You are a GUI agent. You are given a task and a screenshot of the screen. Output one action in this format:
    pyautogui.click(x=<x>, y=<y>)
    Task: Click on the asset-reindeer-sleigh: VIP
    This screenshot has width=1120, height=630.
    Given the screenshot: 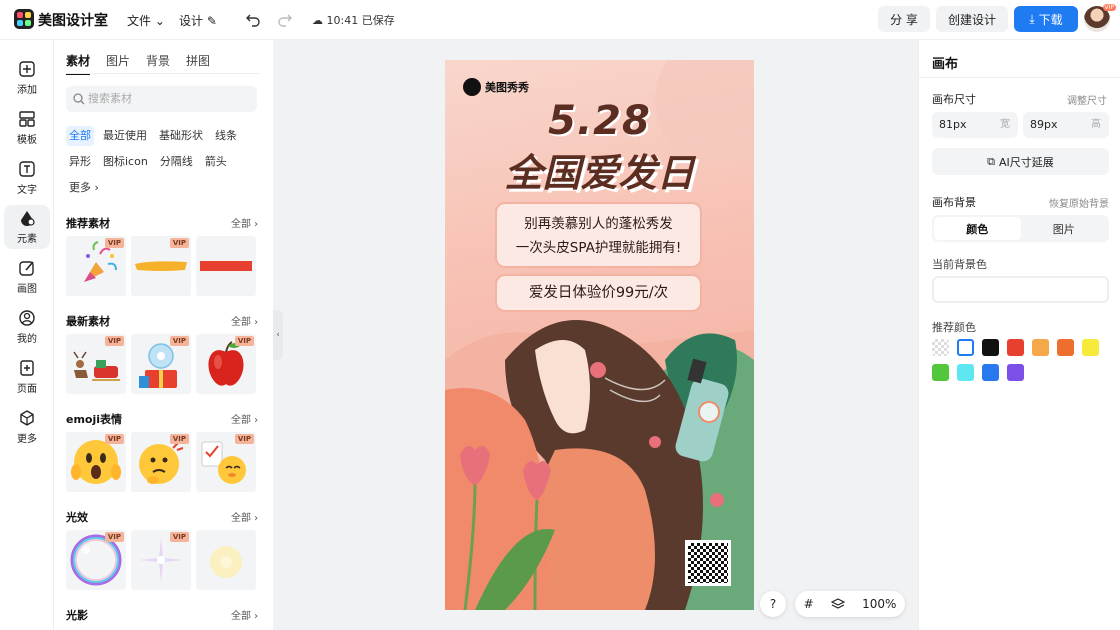 What is the action you would take?
    pyautogui.click(x=96, y=364)
    